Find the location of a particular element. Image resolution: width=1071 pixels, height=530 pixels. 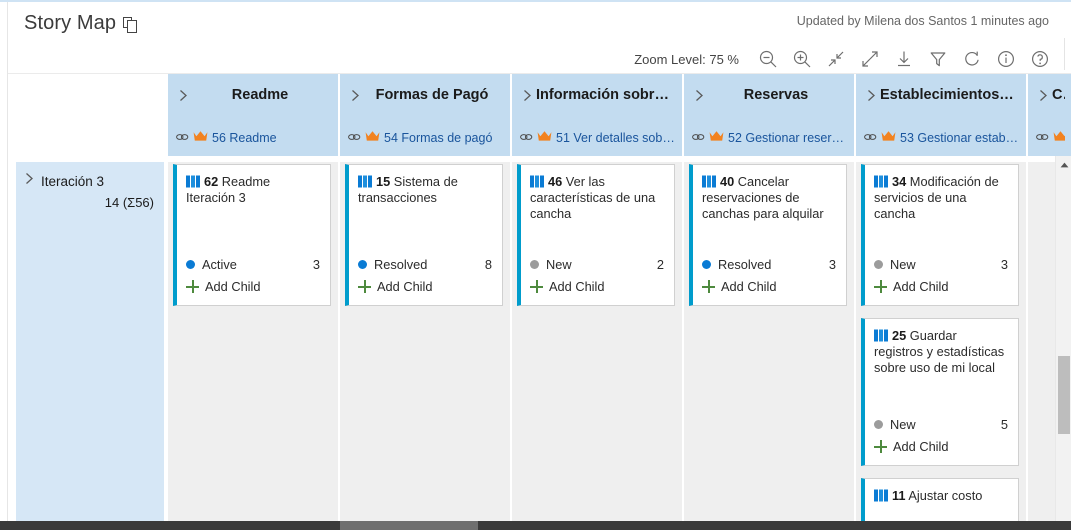

collapse-icon is located at coordinates (836, 59).